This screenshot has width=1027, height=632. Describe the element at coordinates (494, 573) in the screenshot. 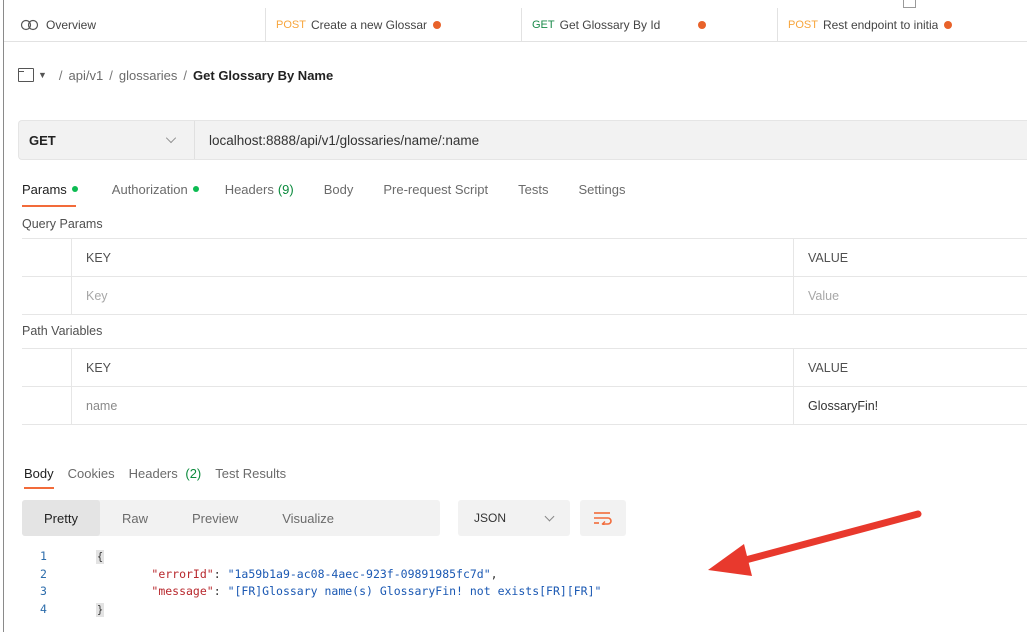

I see `json-punctuation: ,` at that location.